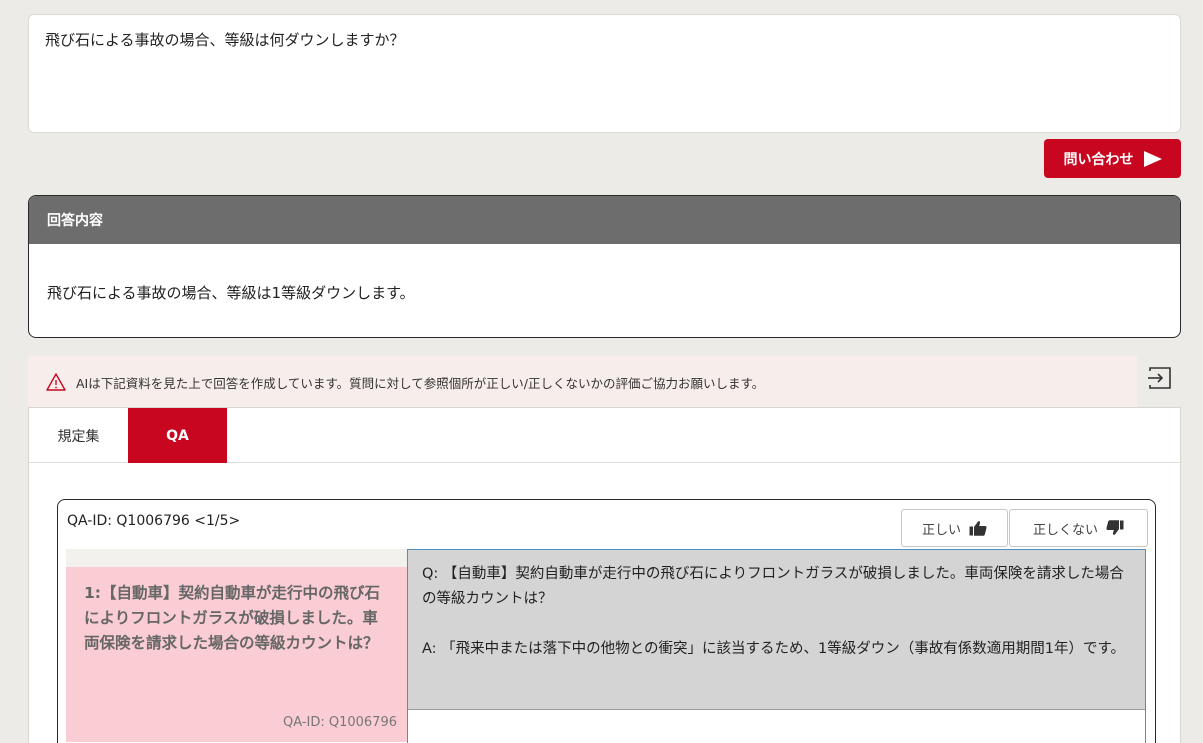 The image size is (1203, 743). What do you see at coordinates (978, 528) in the screenshot?
I see `thumbs-up-icon` at bounding box center [978, 528].